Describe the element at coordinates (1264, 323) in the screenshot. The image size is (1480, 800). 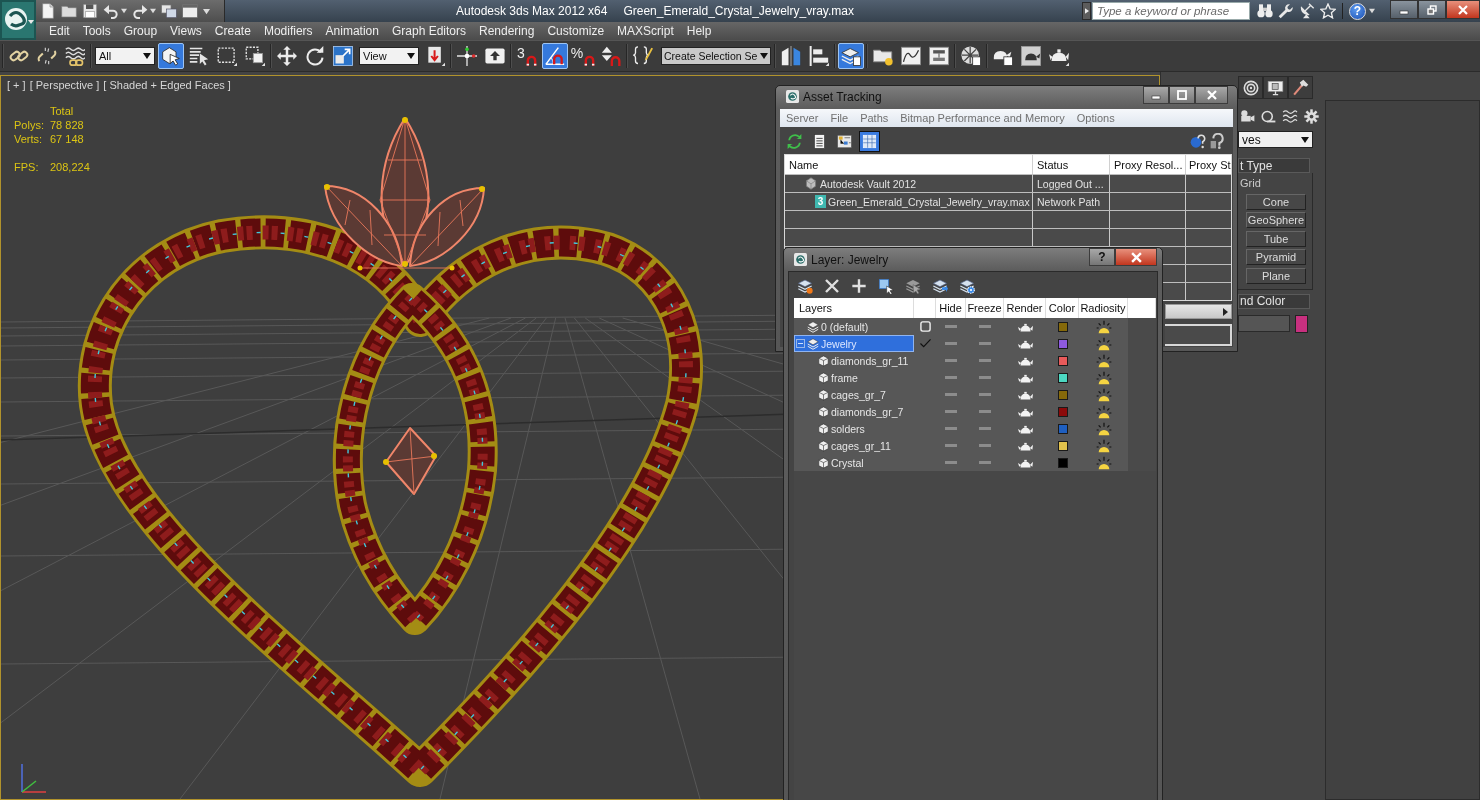
I see `name-field` at that location.